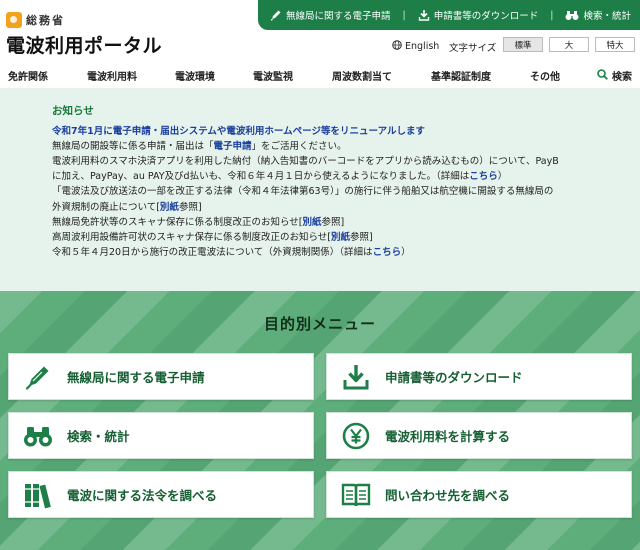  Describe the element at coordinates (38, 495) in the screenshot. I see `books-icon` at that location.